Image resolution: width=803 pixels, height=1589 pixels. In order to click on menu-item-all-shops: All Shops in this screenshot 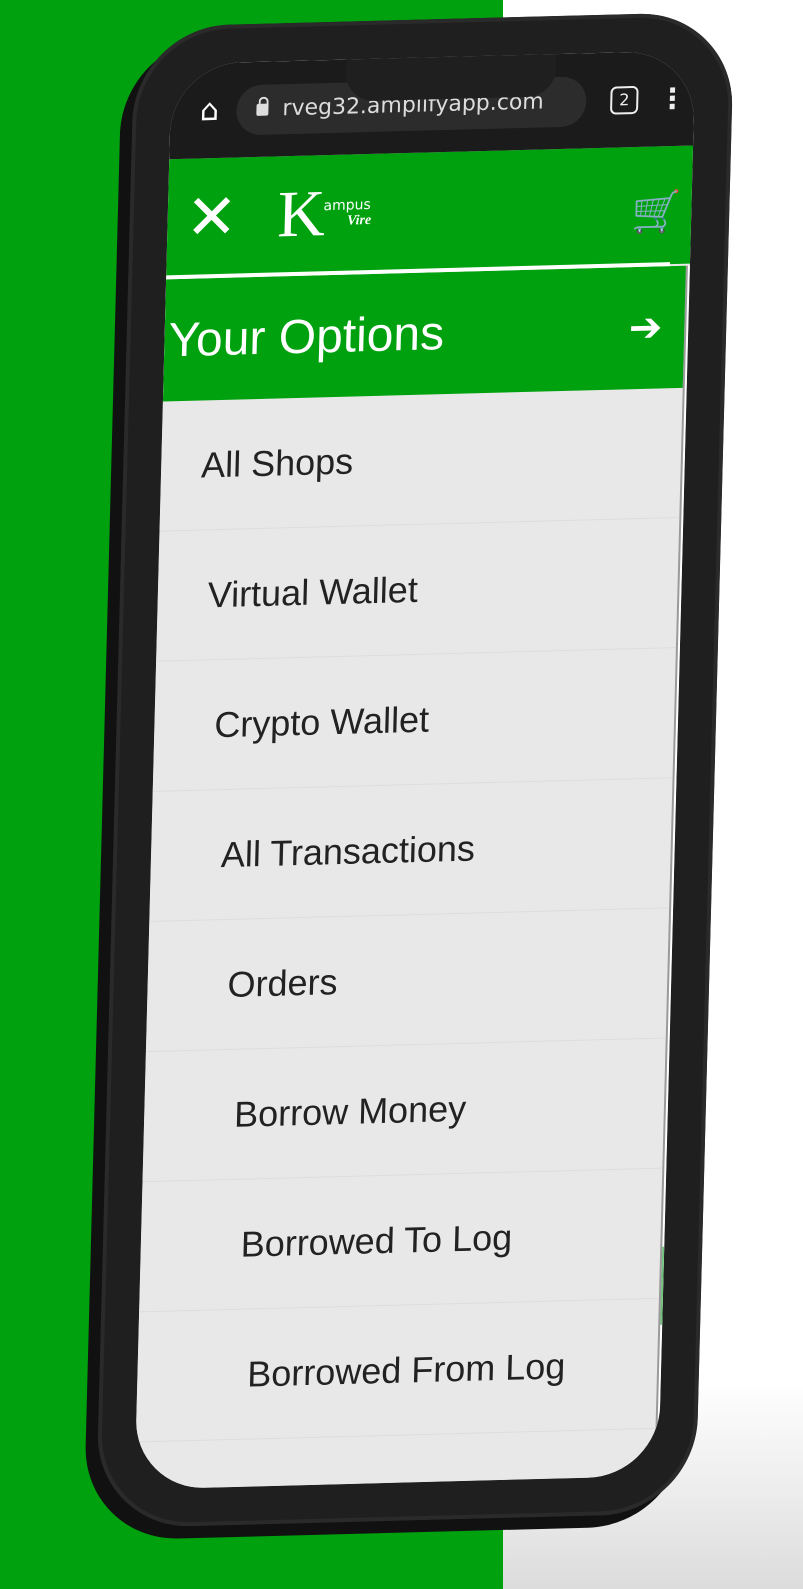, I will do `click(421, 459)`.